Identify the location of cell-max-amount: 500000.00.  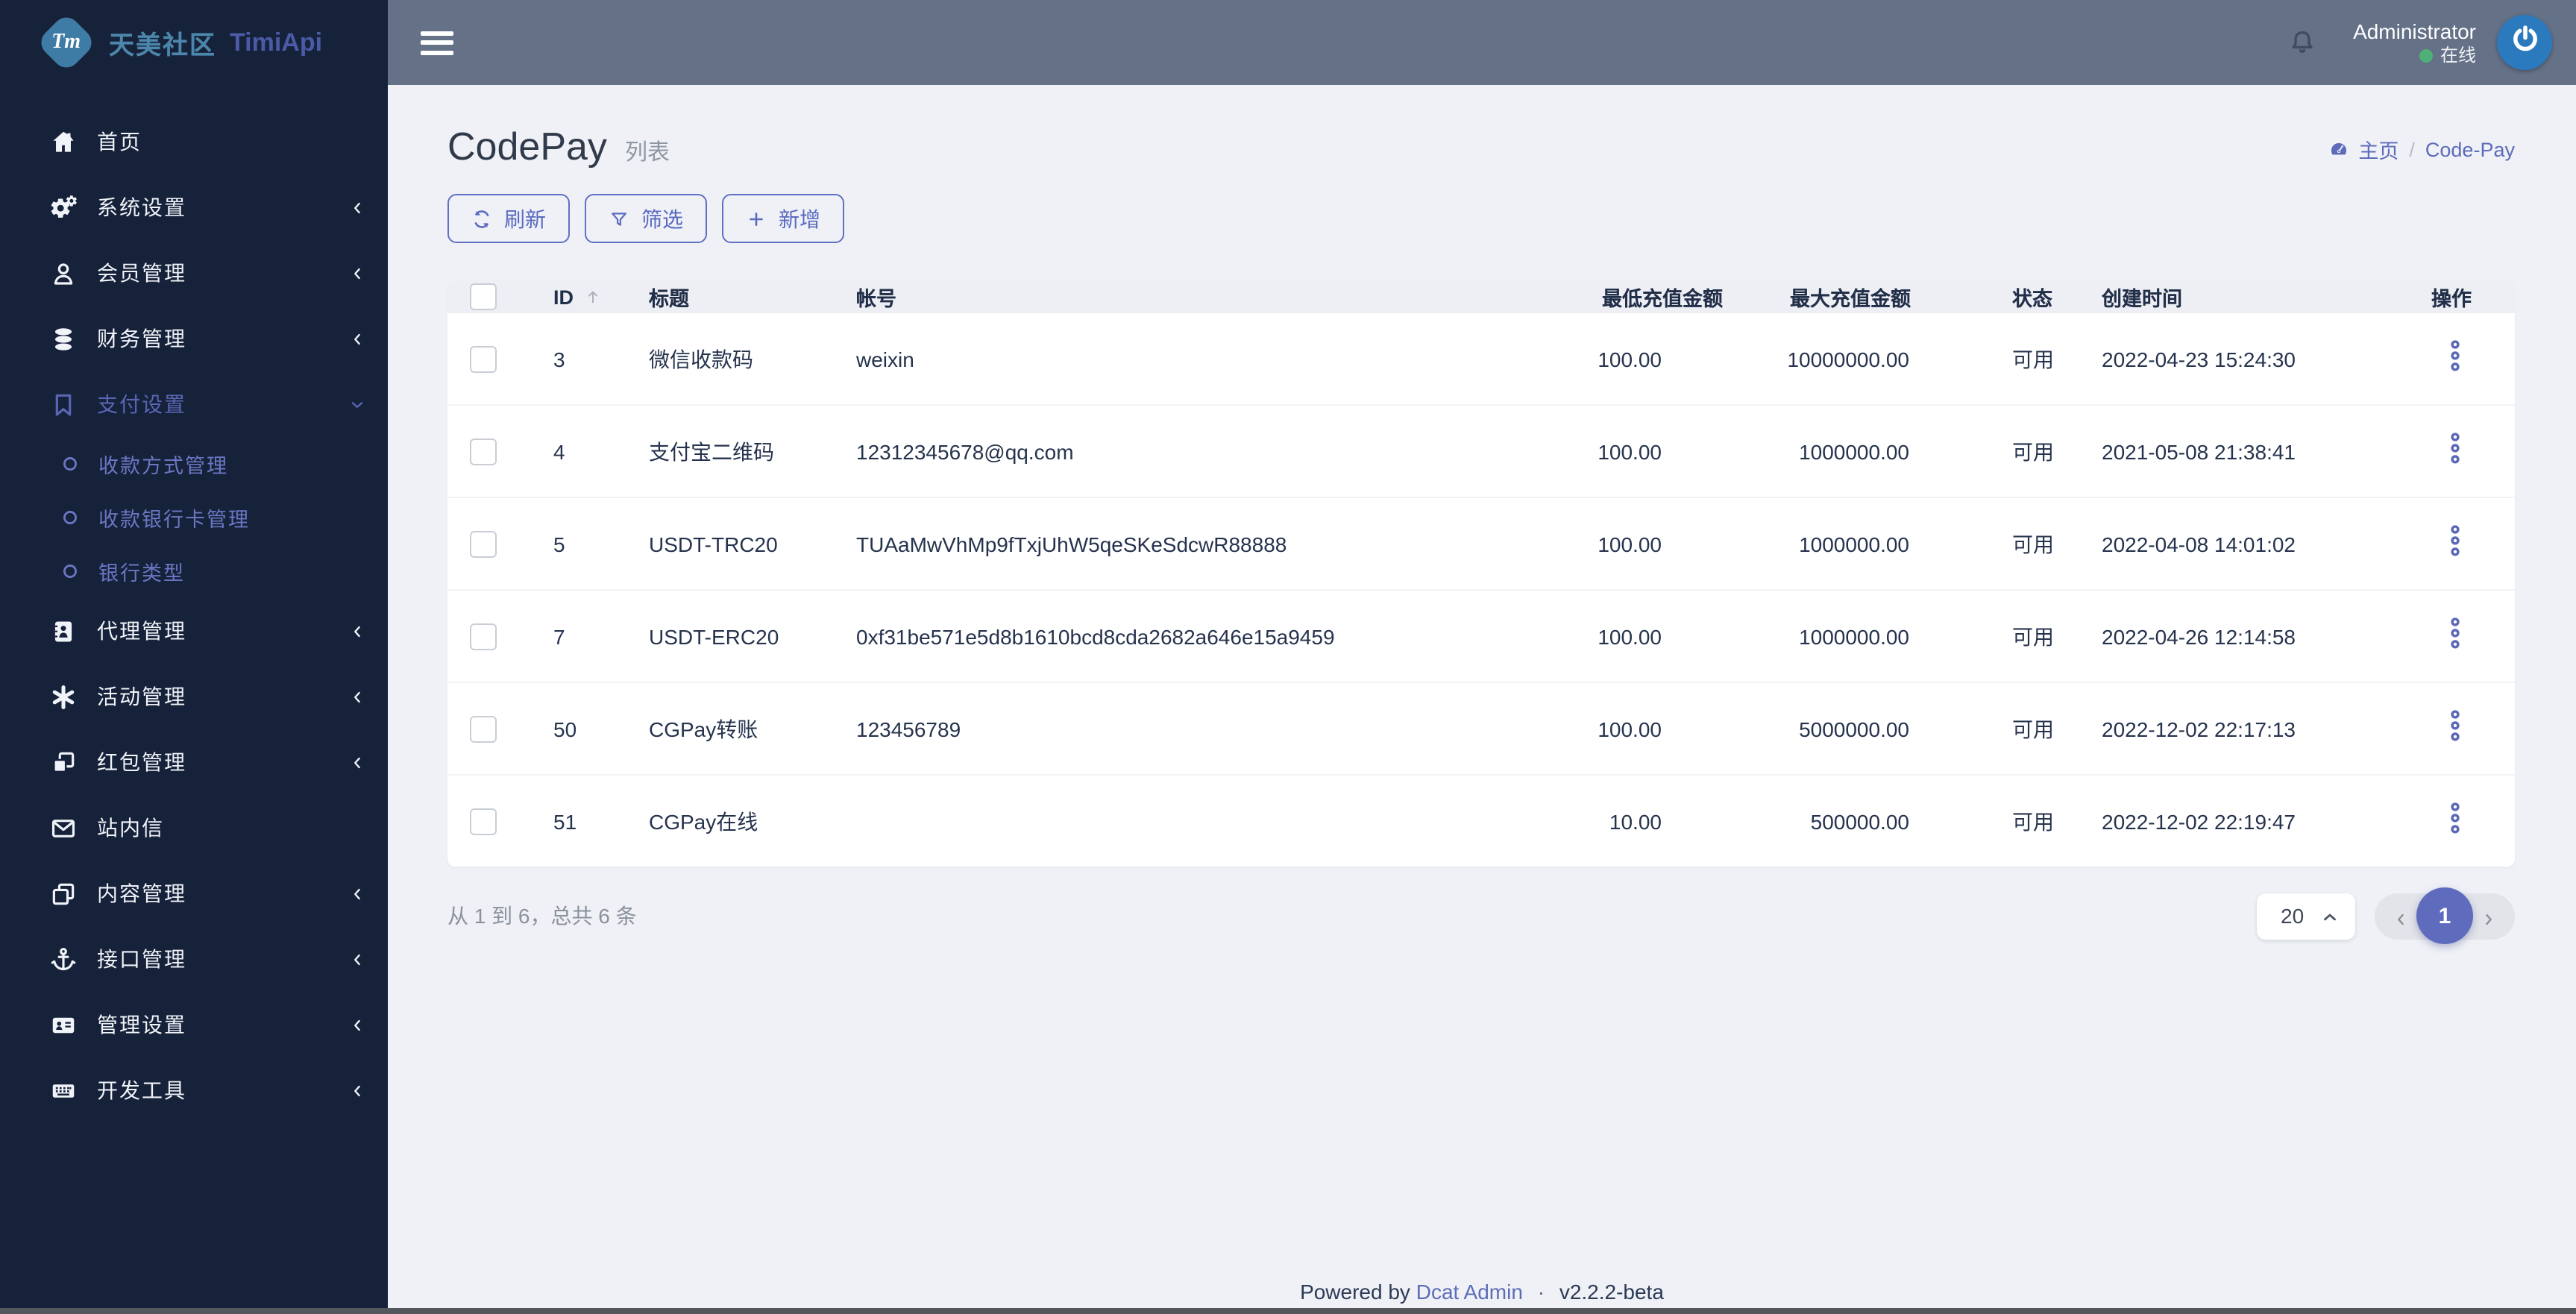
(1880, 821).